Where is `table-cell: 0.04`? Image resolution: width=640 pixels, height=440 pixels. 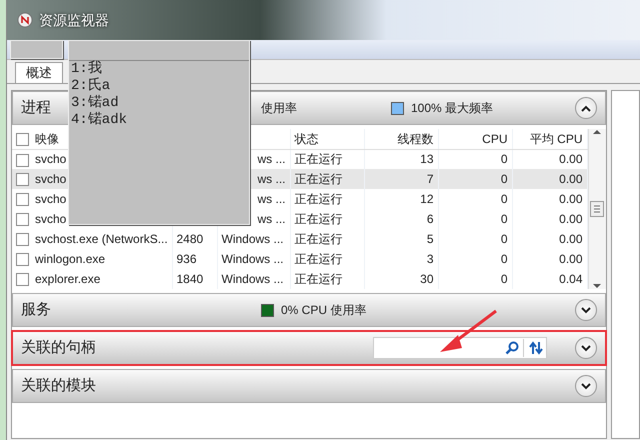
table-cell: 0.04 is located at coordinates (570, 279).